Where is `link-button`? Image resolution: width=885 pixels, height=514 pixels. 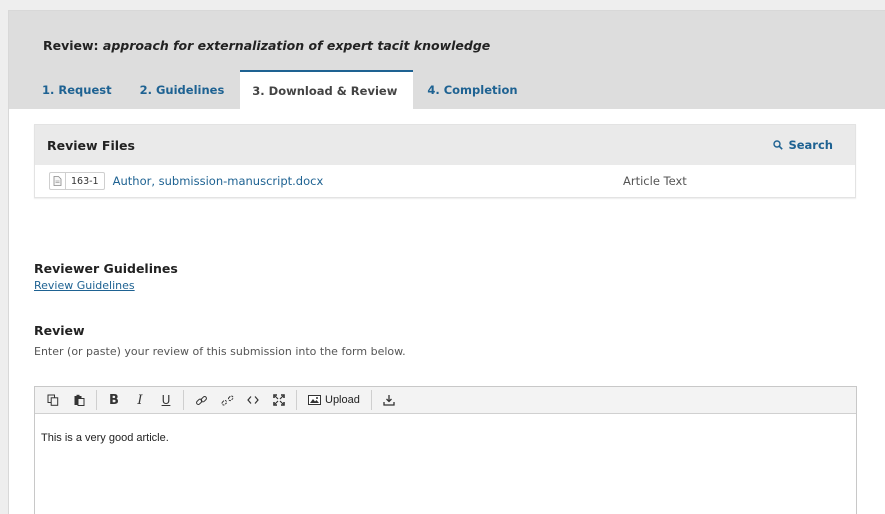 link-button is located at coordinates (201, 400).